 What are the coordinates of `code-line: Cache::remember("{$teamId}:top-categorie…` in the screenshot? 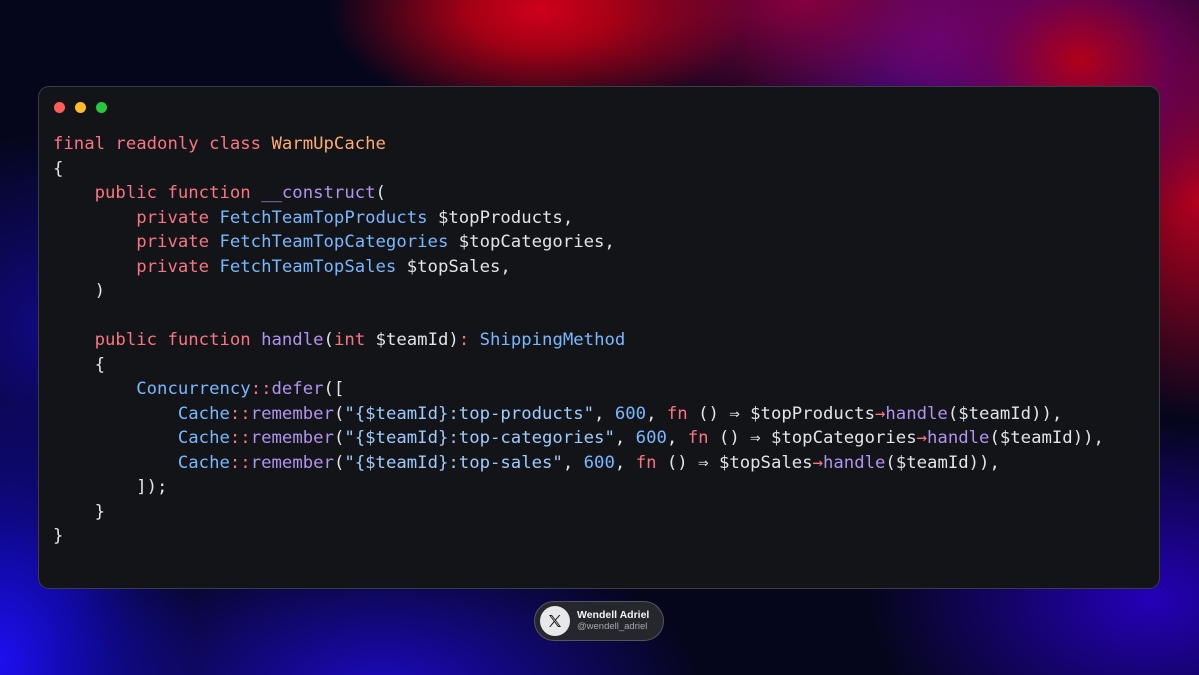 It's located at (578, 438).